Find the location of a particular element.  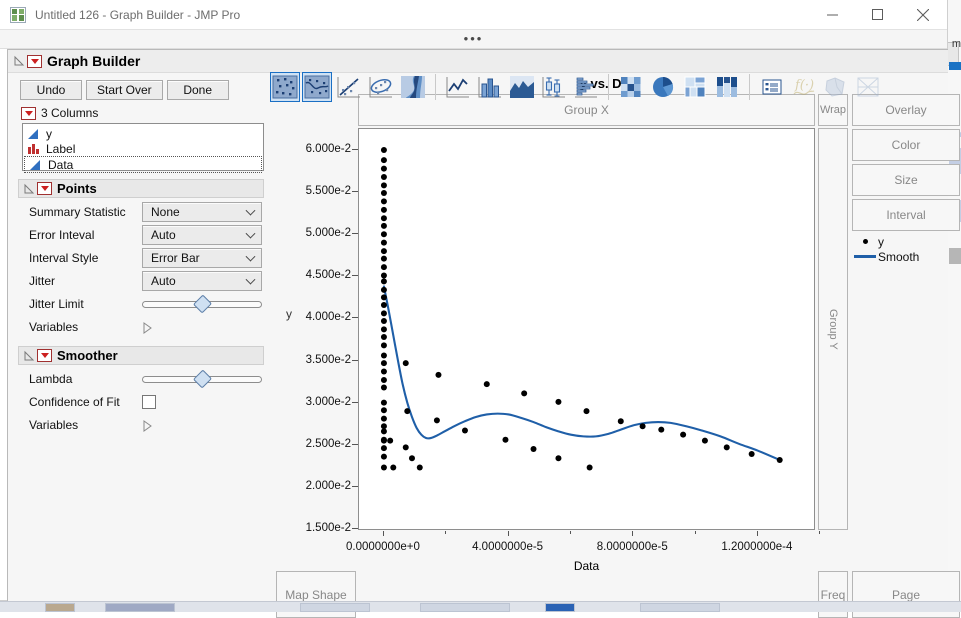

column-list: y Label Data is located at coordinates (143, 148).